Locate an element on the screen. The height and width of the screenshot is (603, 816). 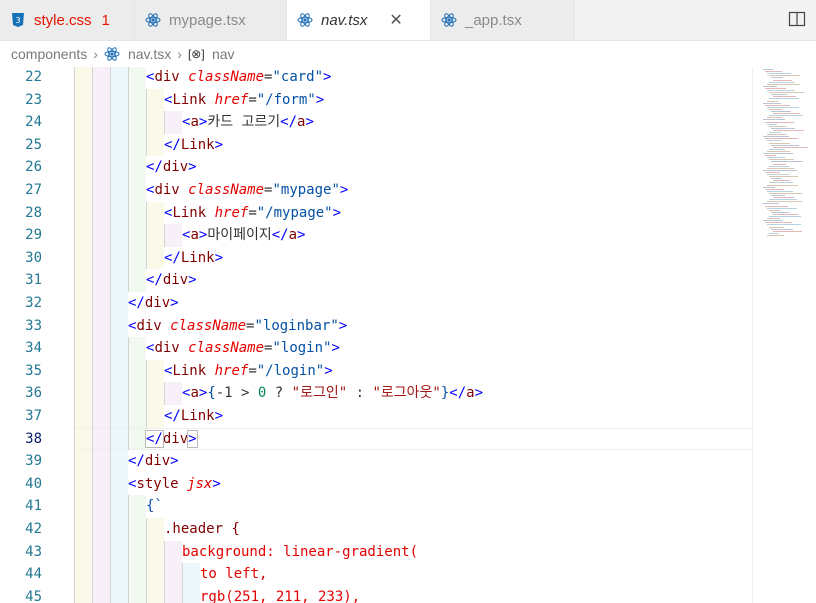
line-number: 35 is located at coordinates (33, 370).